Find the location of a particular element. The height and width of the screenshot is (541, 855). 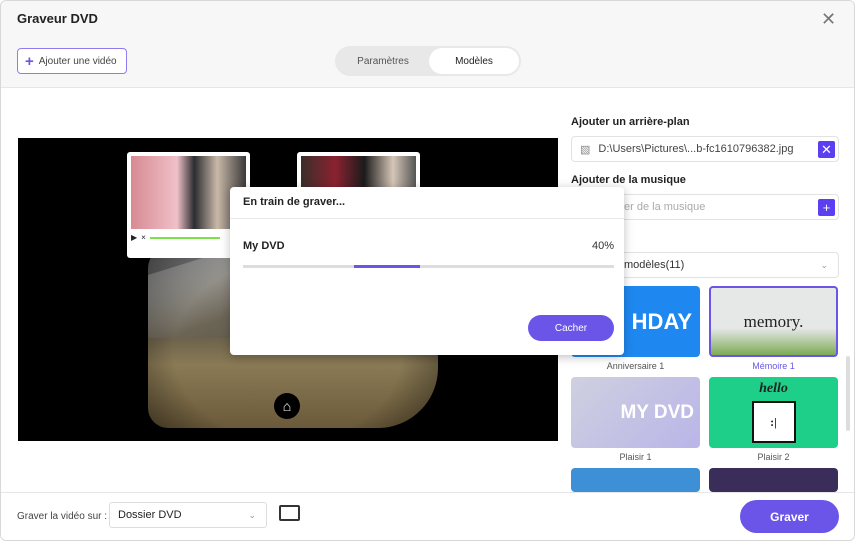

hide-button: Cacher is located at coordinates (571, 328).